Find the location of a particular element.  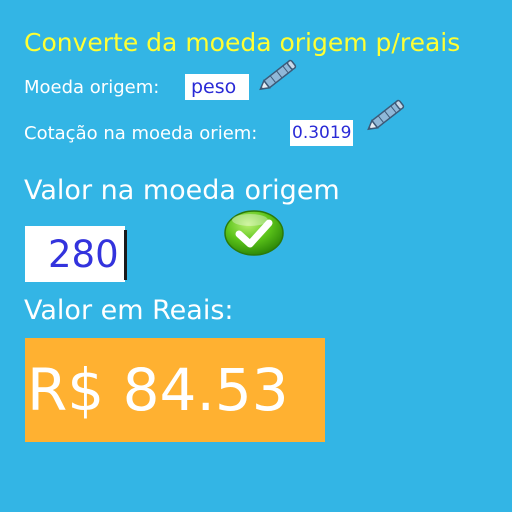

result-value: R$ 84.53 is located at coordinates (158, 390).